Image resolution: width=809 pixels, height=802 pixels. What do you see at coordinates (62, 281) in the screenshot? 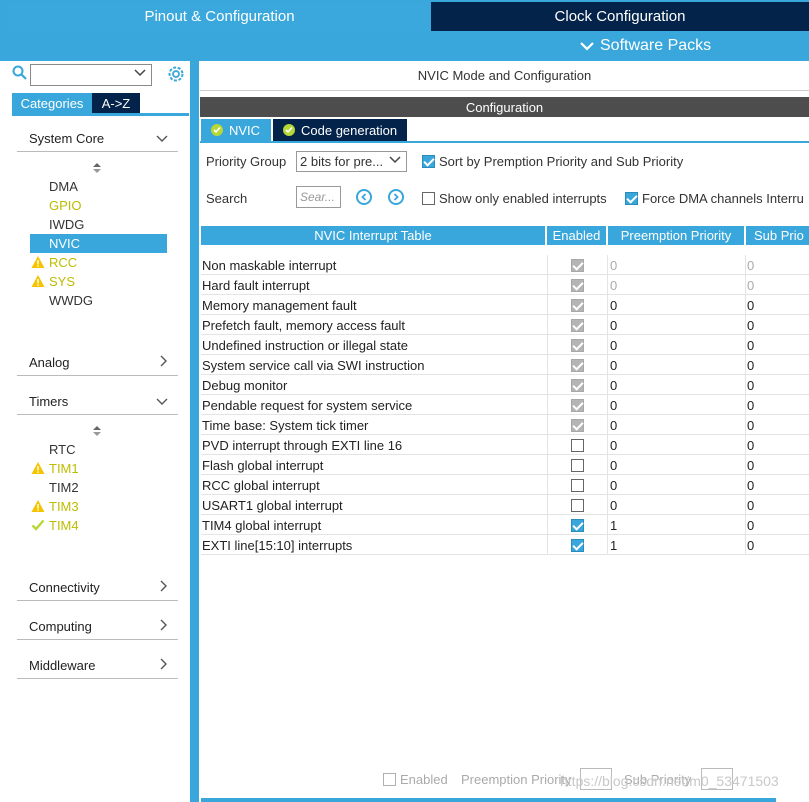
I see `sidebar-item-label: SYS` at bounding box center [62, 281].